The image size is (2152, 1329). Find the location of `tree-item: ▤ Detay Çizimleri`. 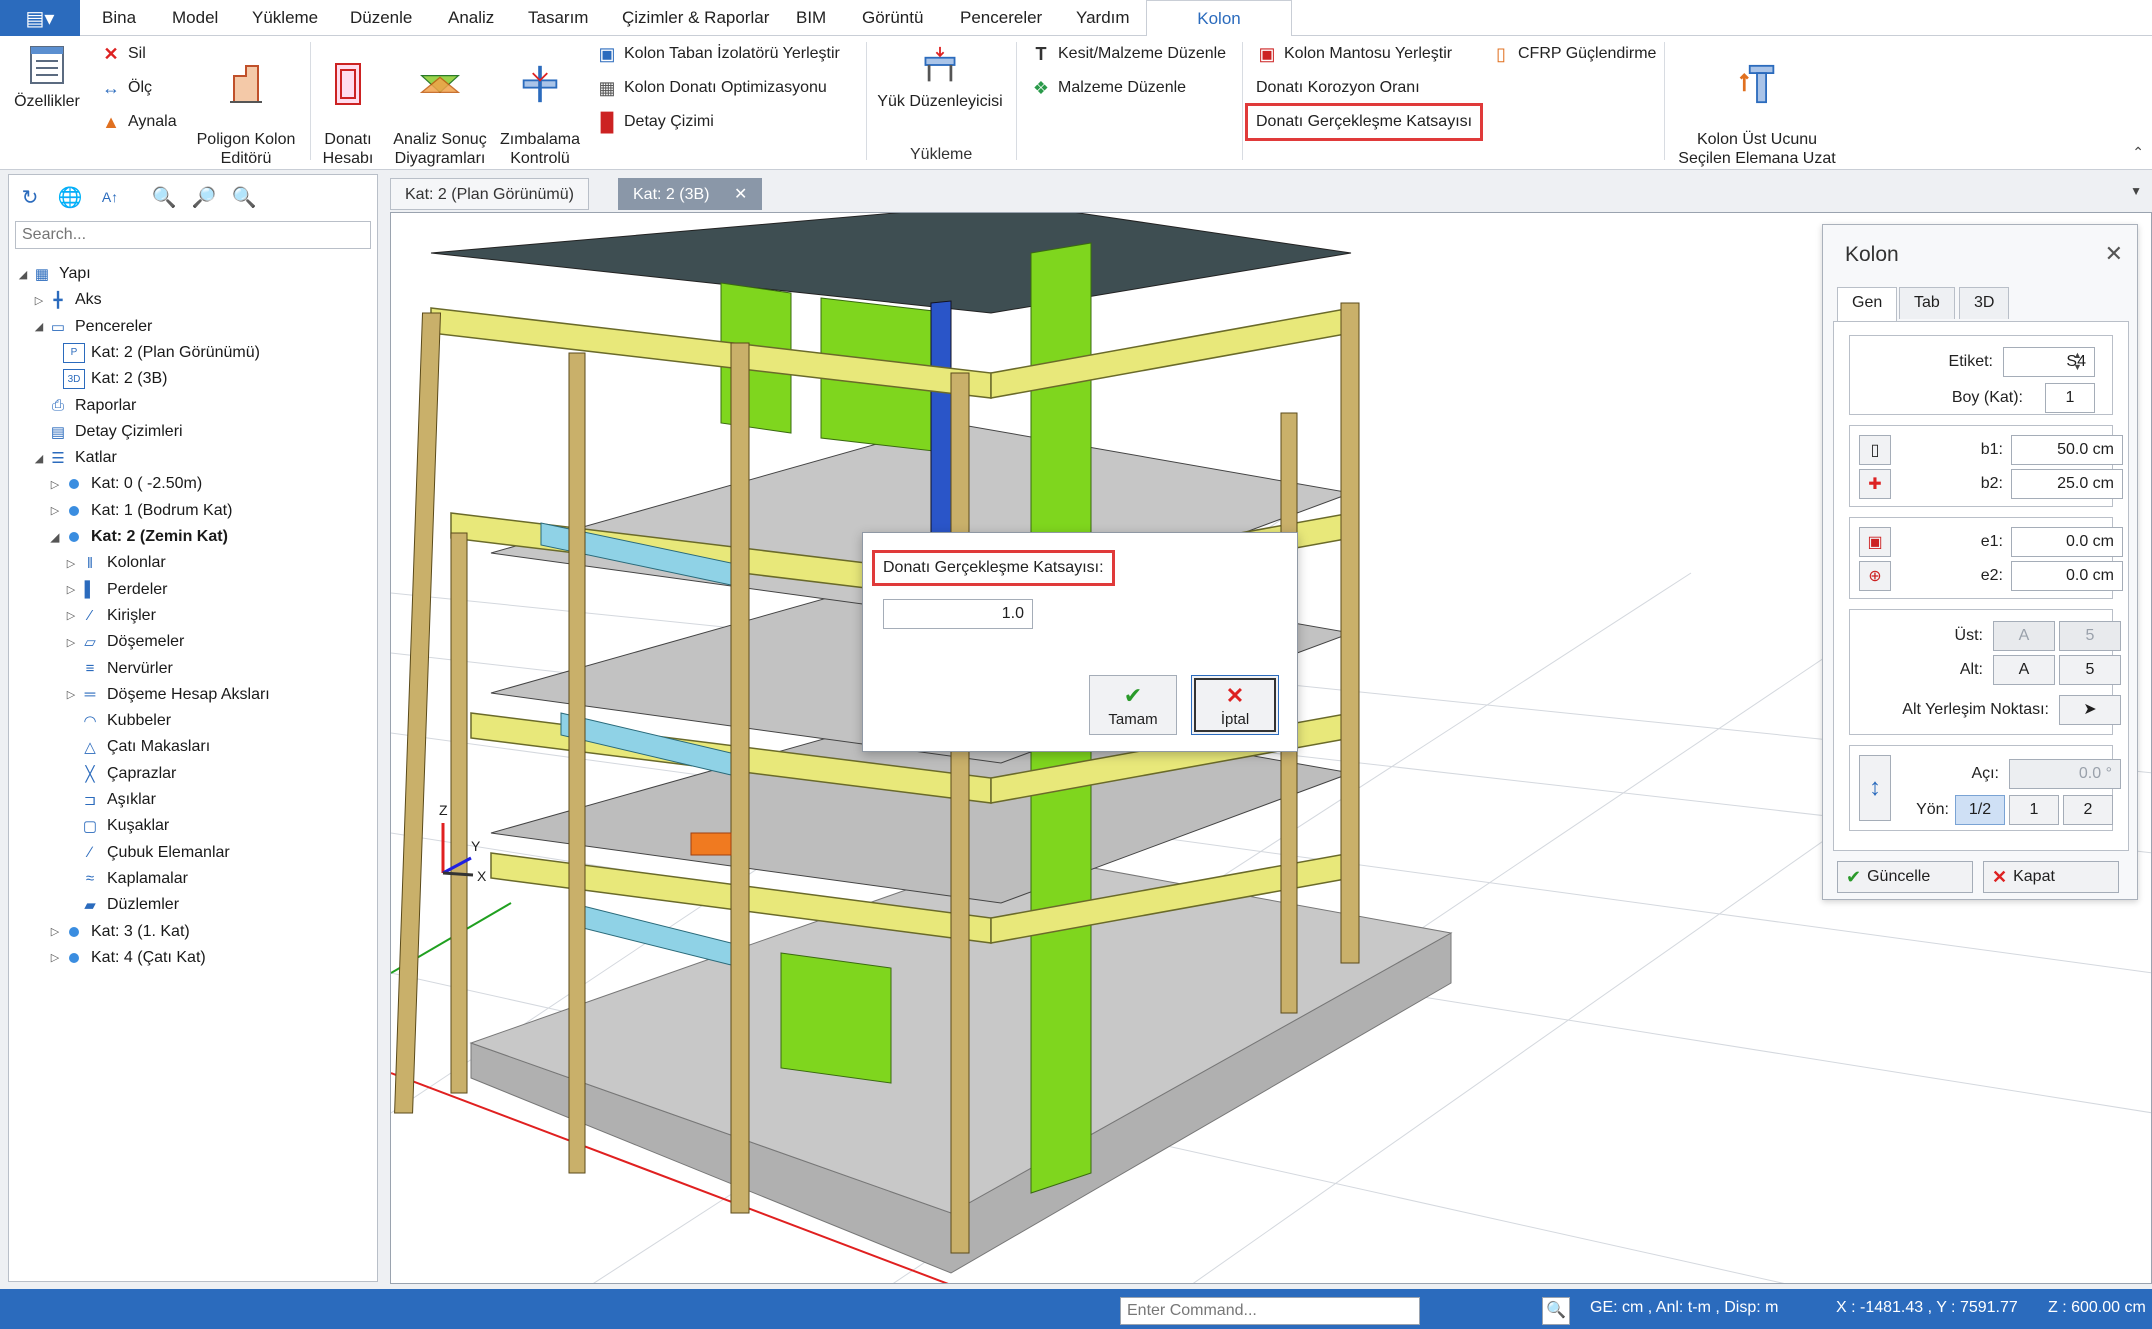

tree-item: ▤ Detay Çizimleri is located at coordinates (107, 432).